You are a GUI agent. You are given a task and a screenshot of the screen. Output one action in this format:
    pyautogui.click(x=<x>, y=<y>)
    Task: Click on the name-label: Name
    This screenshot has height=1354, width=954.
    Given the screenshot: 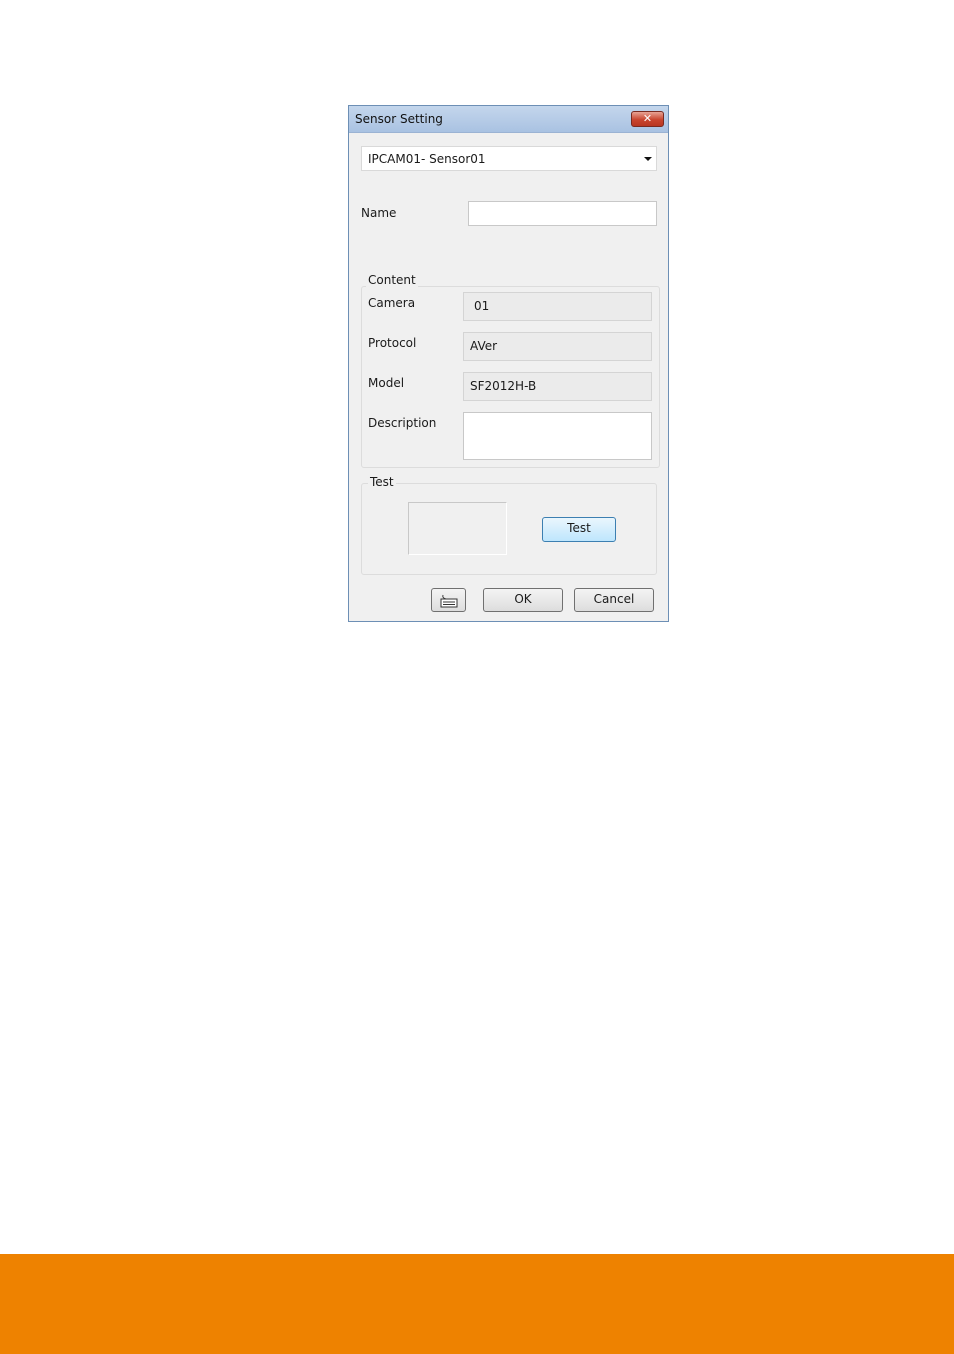 What is the action you would take?
    pyautogui.click(x=379, y=213)
    